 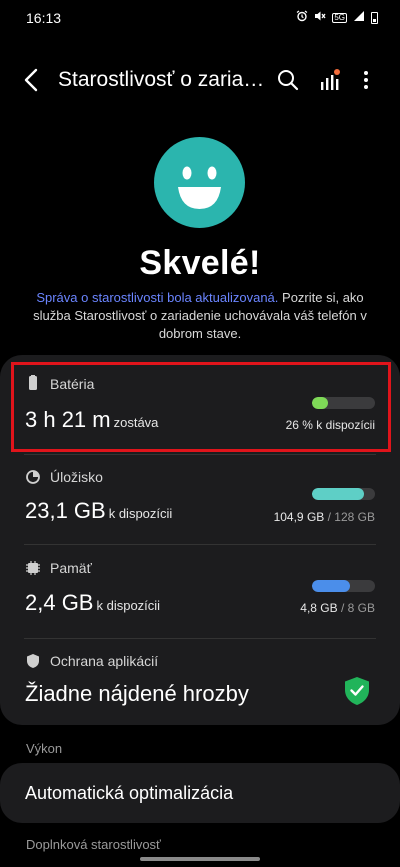 What do you see at coordinates (200, 591) in the screenshot?
I see `memory-row: Pamäť 2,4 GB k dispozícii 4,8 GB / 8 GB` at bounding box center [200, 591].